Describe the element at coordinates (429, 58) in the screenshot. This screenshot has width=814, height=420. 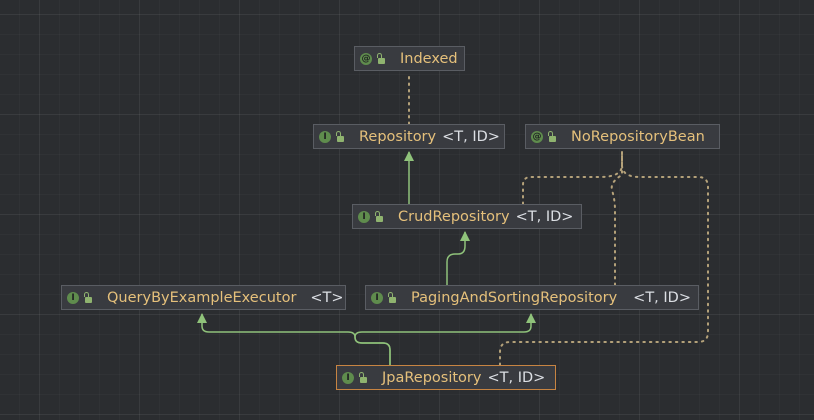
I see `node-name: Indexed` at that location.